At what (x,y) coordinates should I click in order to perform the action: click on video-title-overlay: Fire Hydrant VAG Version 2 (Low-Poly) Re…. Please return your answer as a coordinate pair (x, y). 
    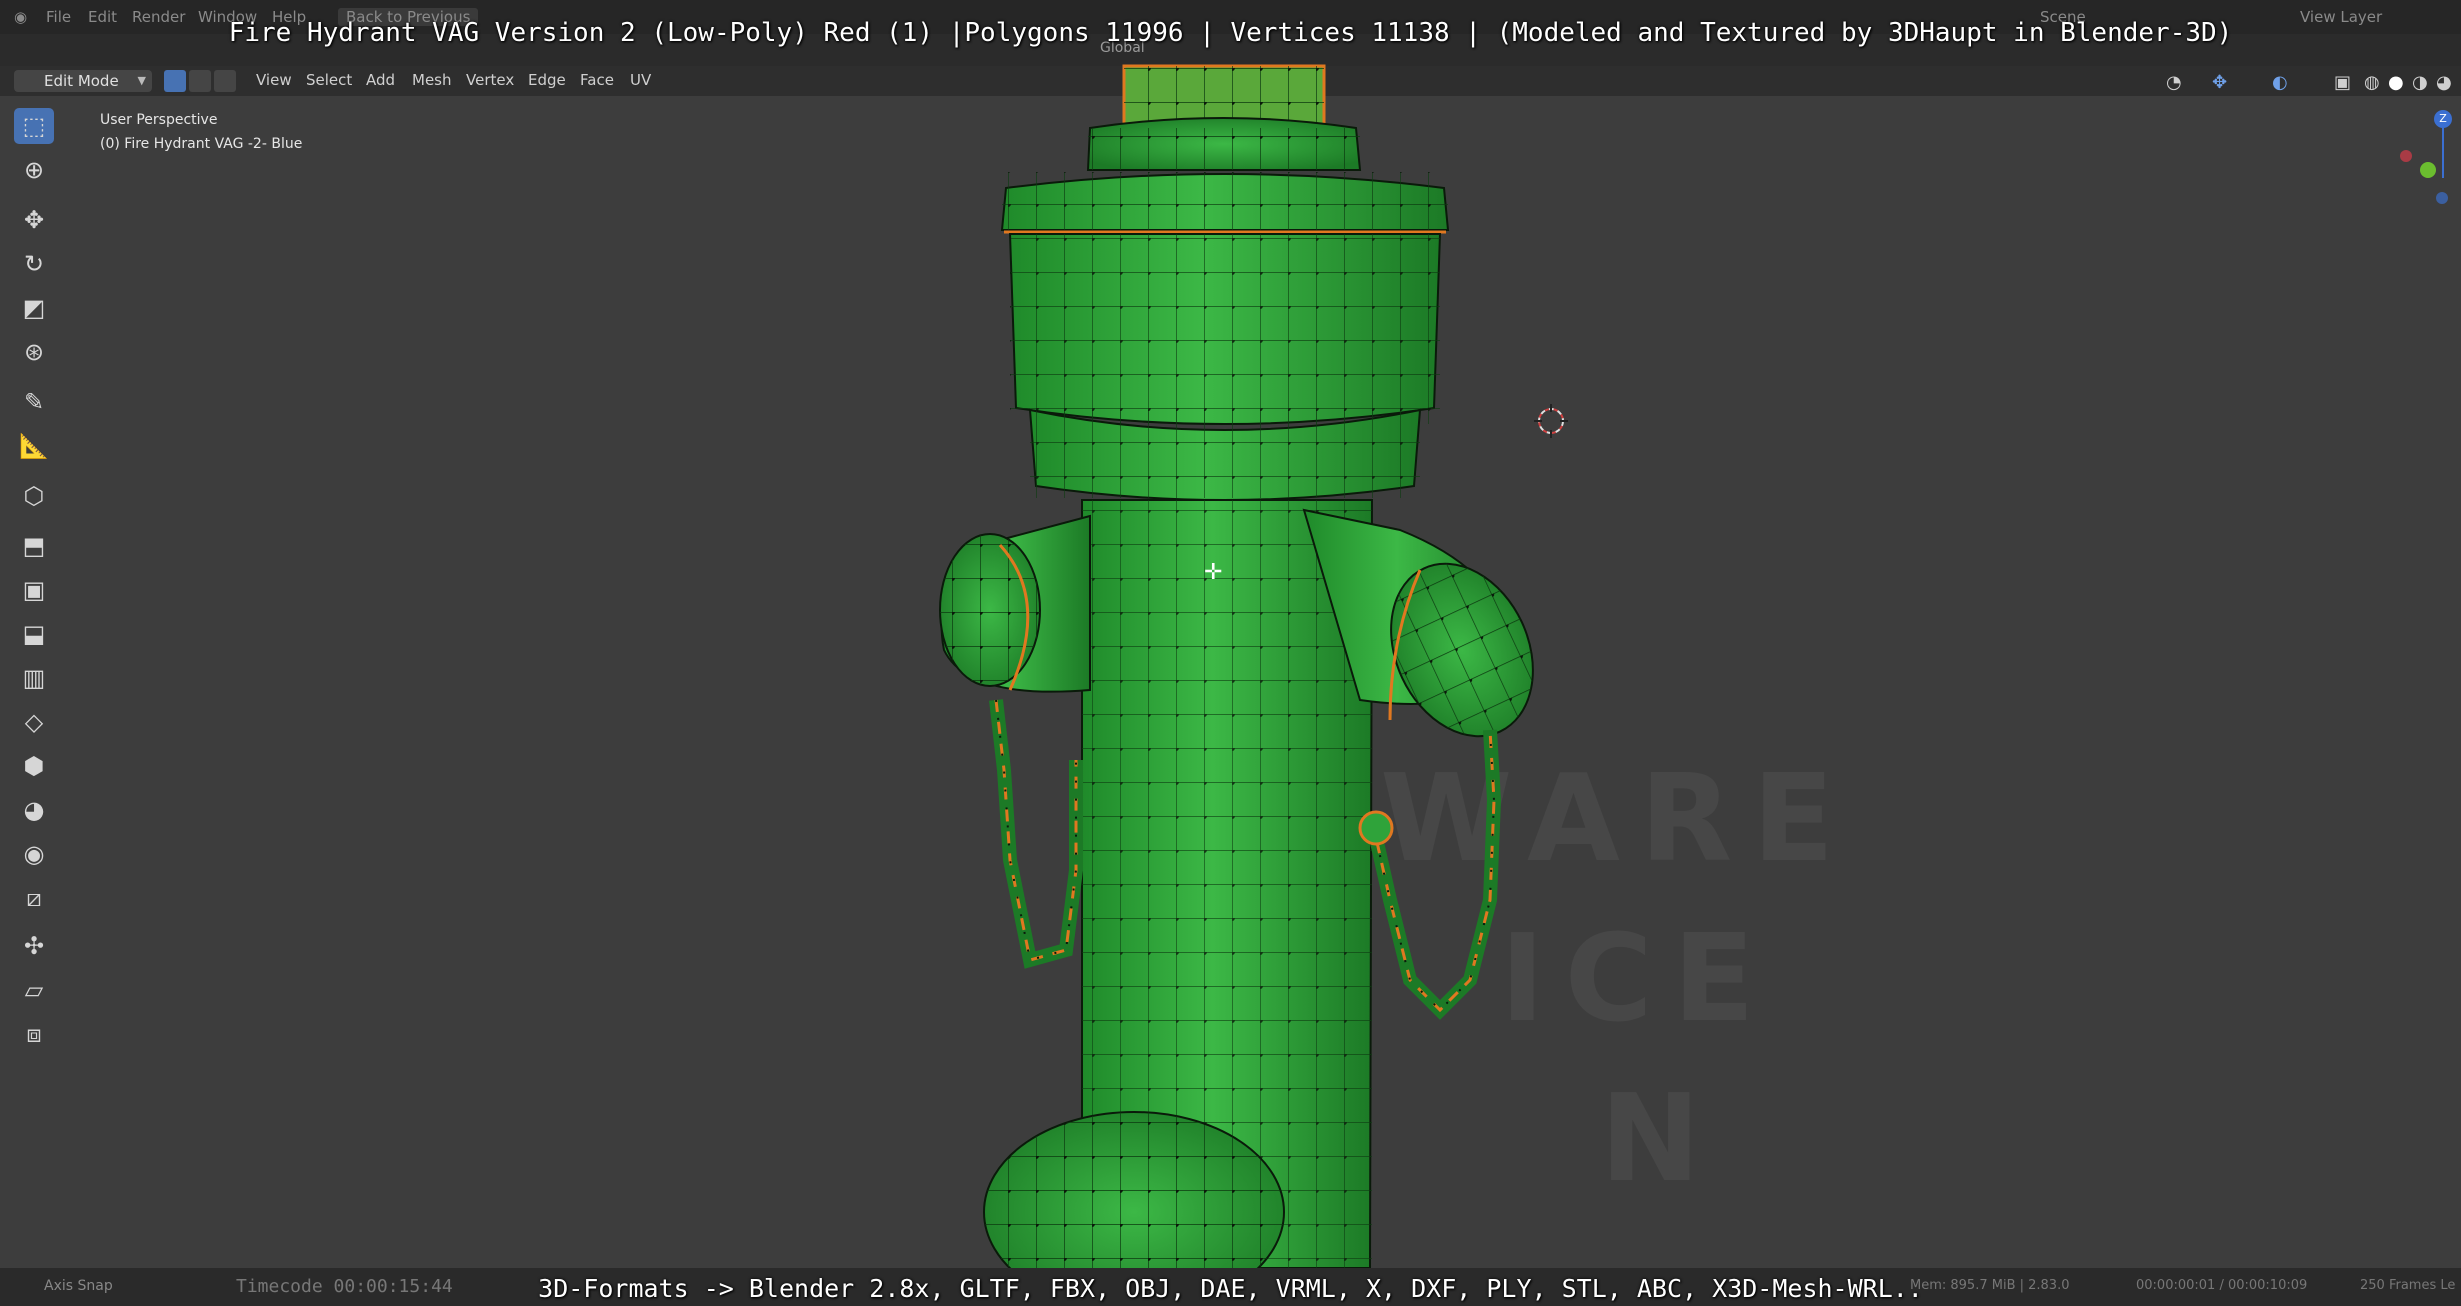
    Looking at the image, I should click on (1230, 33).